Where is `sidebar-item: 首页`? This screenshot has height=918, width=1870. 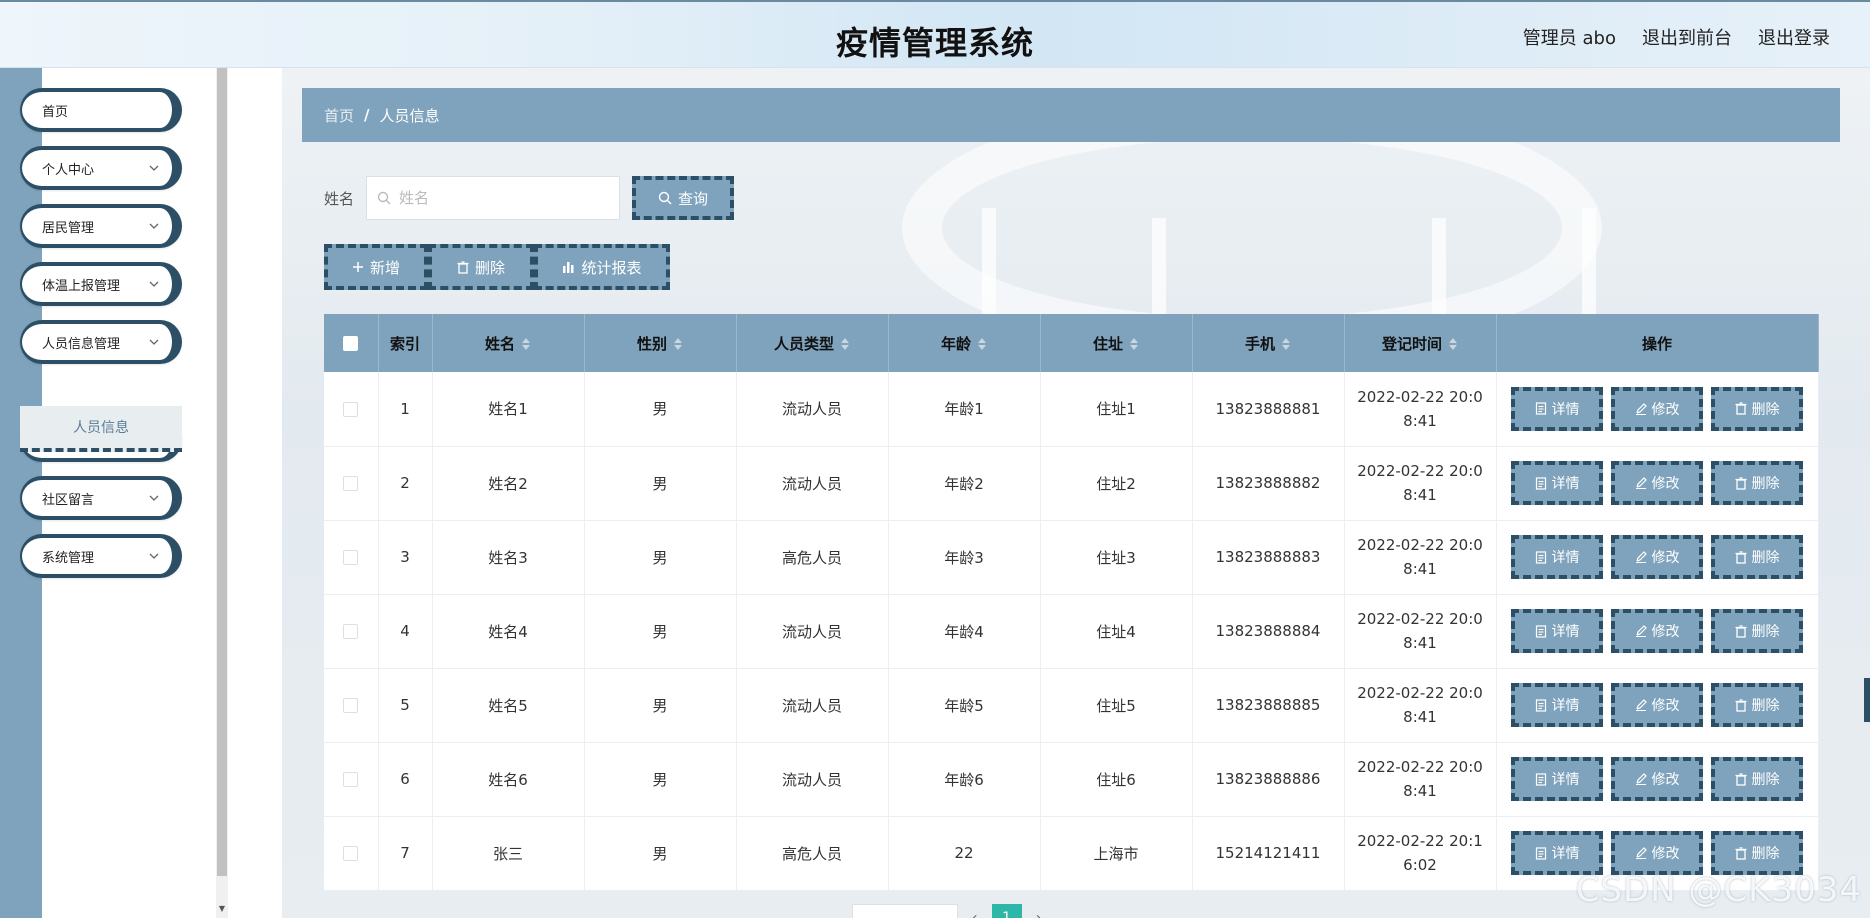 sidebar-item: 首页 is located at coordinates (101, 110).